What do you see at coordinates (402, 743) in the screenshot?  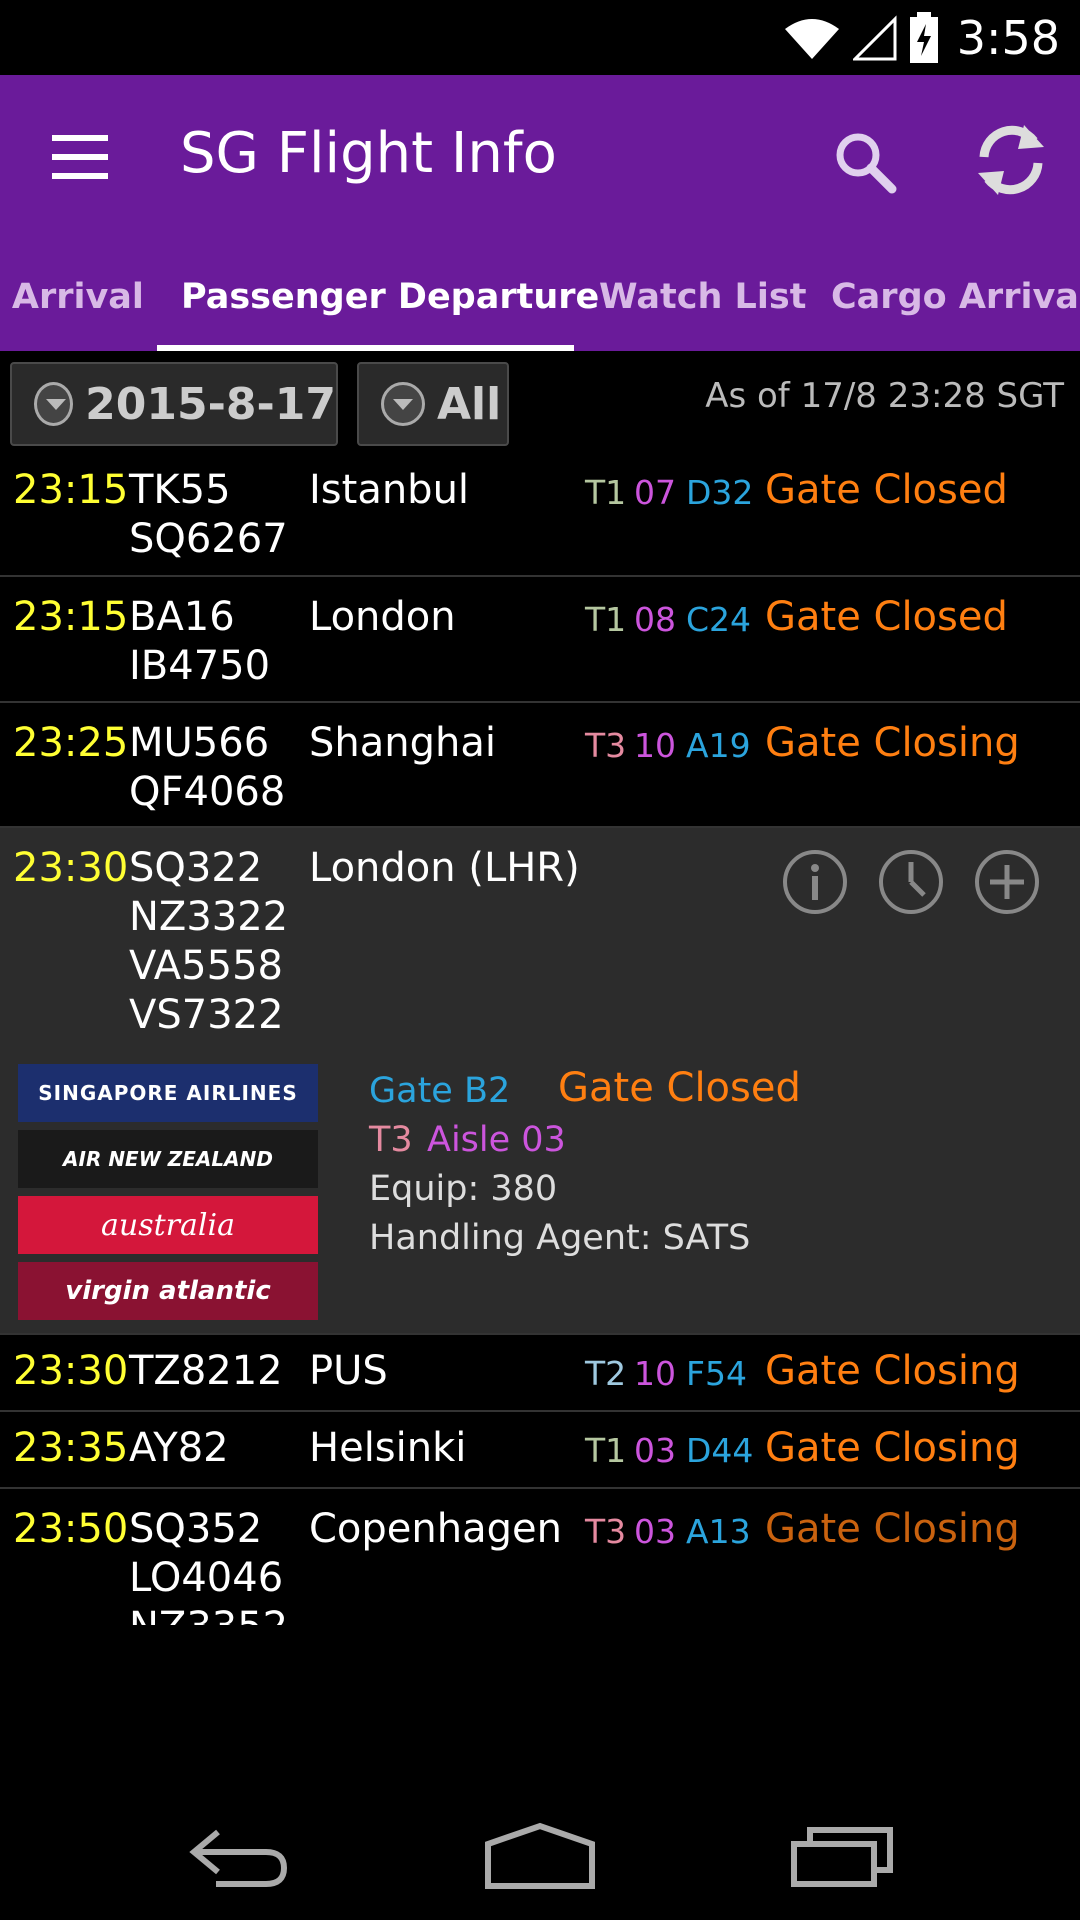 I see `destination: Shanghai` at bounding box center [402, 743].